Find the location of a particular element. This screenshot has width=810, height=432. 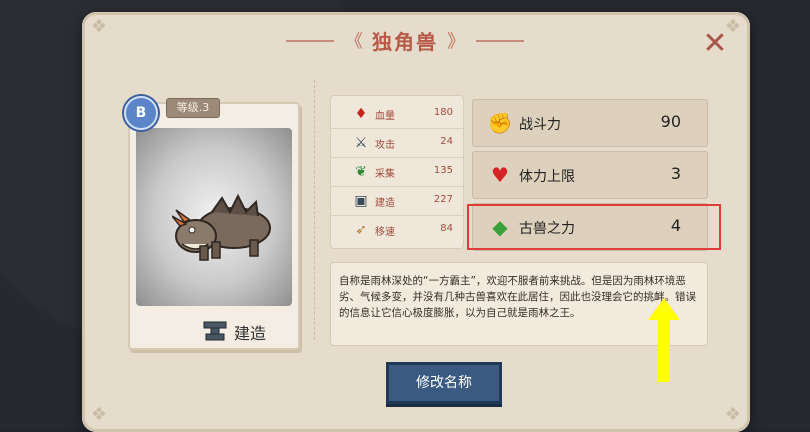

stat-label: 体力上限 is located at coordinates (547, 177).